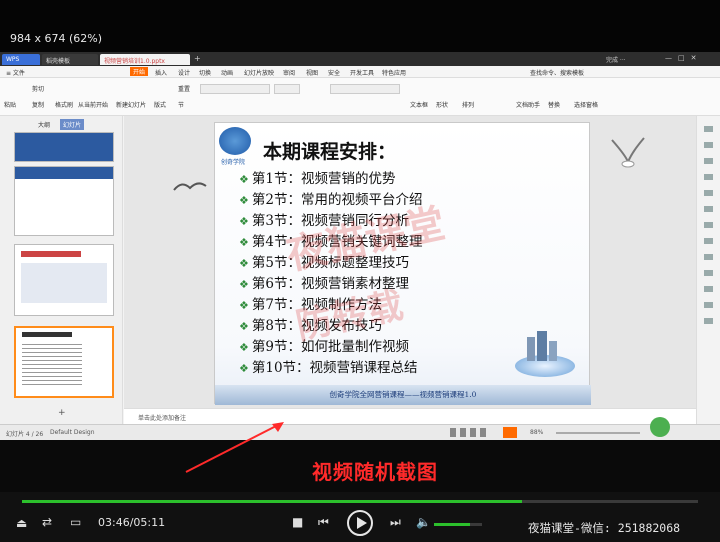 Image resolution: width=720 pixels, height=542 pixels. I want to click on status-bar: 幻灯片 4 / 26 Default Design 88%, so click(360, 428).